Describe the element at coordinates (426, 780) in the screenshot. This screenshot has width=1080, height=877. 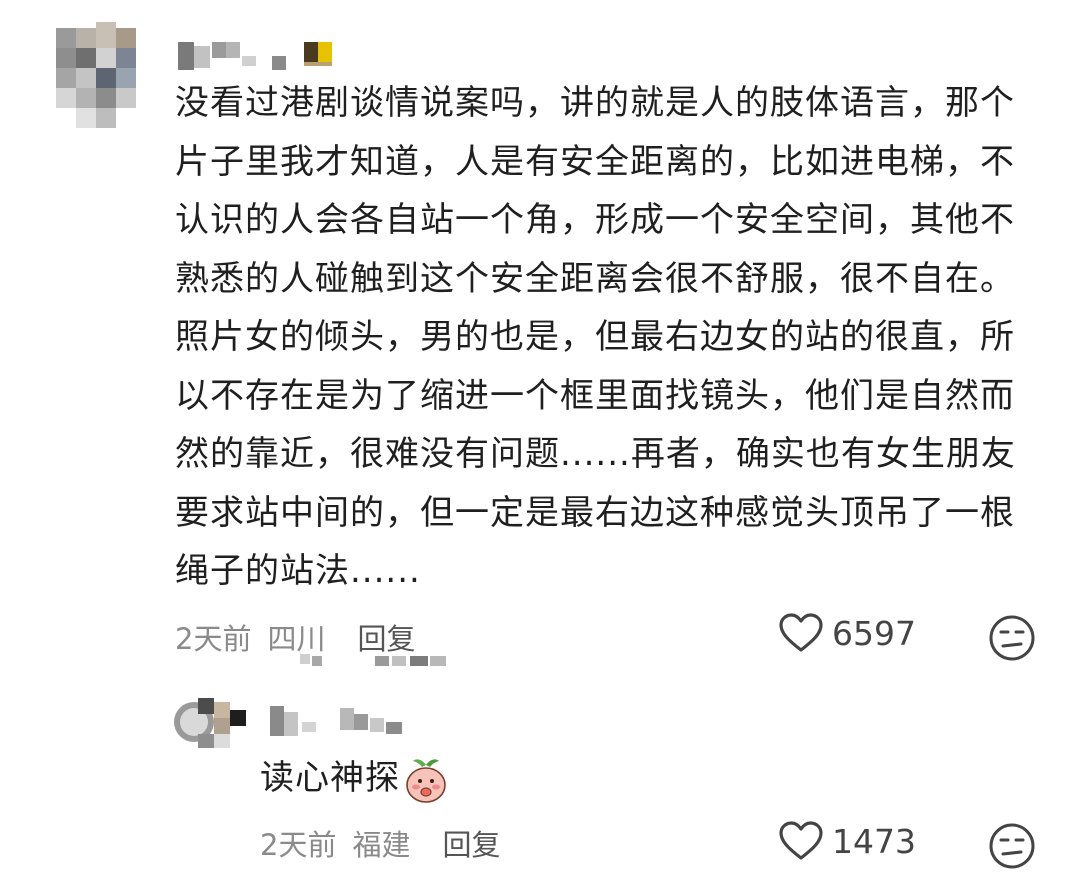
I see `peach-sticker-icon` at that location.